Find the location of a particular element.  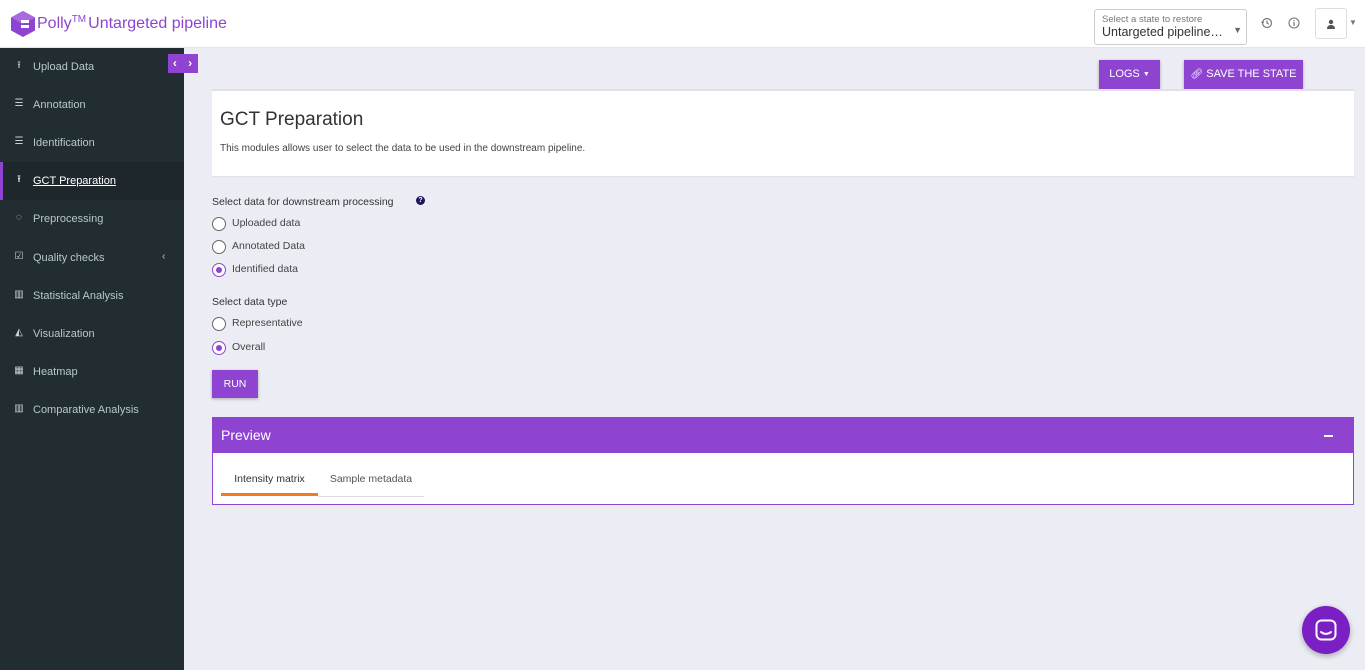

sidebar-item-quality-checks: ☑ Quality checks ‹ is located at coordinates (92, 258).